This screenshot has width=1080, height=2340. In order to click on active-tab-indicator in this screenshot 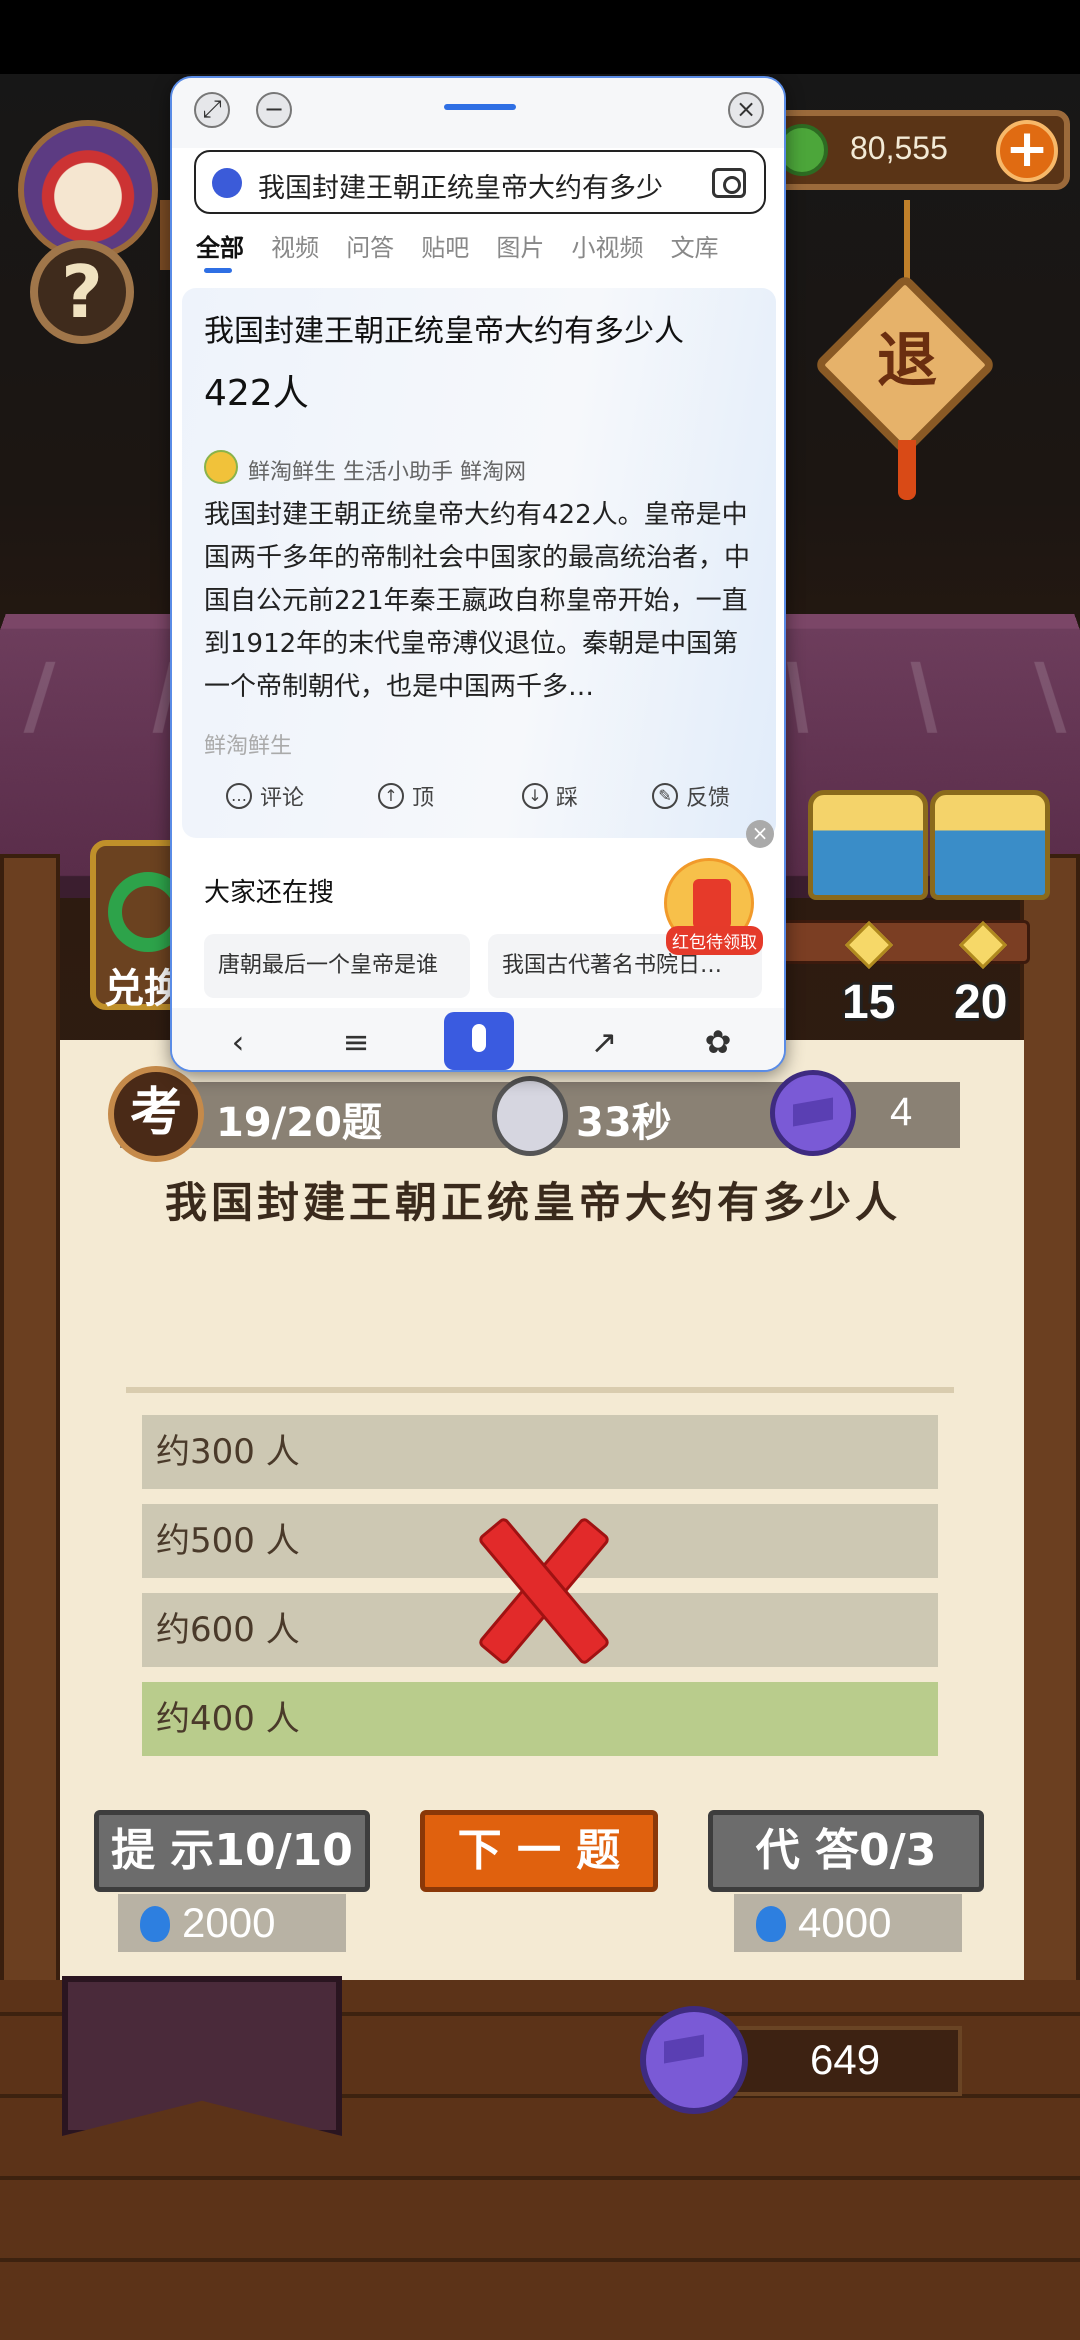, I will do `click(218, 270)`.